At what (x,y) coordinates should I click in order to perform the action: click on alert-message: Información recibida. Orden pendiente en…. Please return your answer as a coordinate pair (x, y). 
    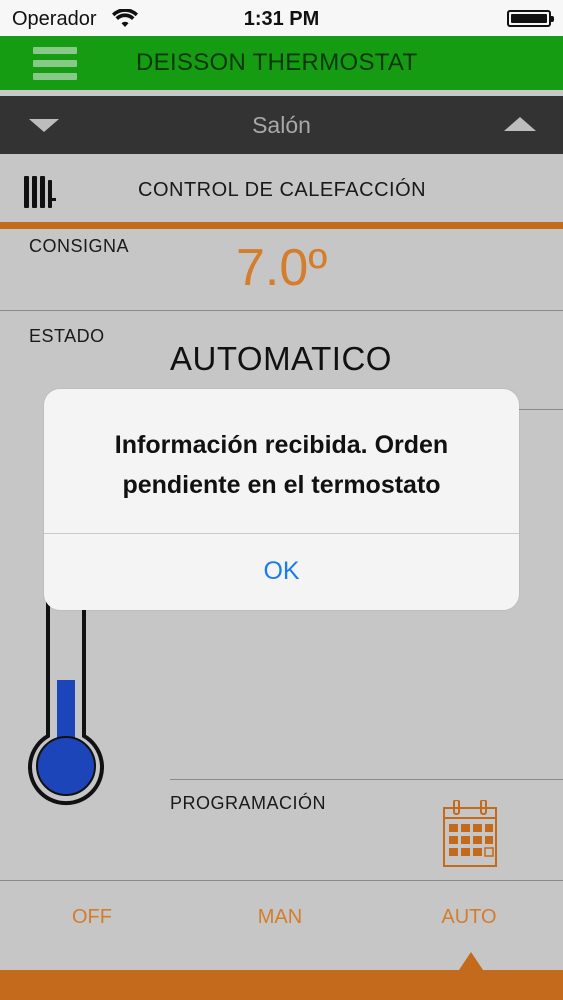
    Looking at the image, I should click on (281, 465).